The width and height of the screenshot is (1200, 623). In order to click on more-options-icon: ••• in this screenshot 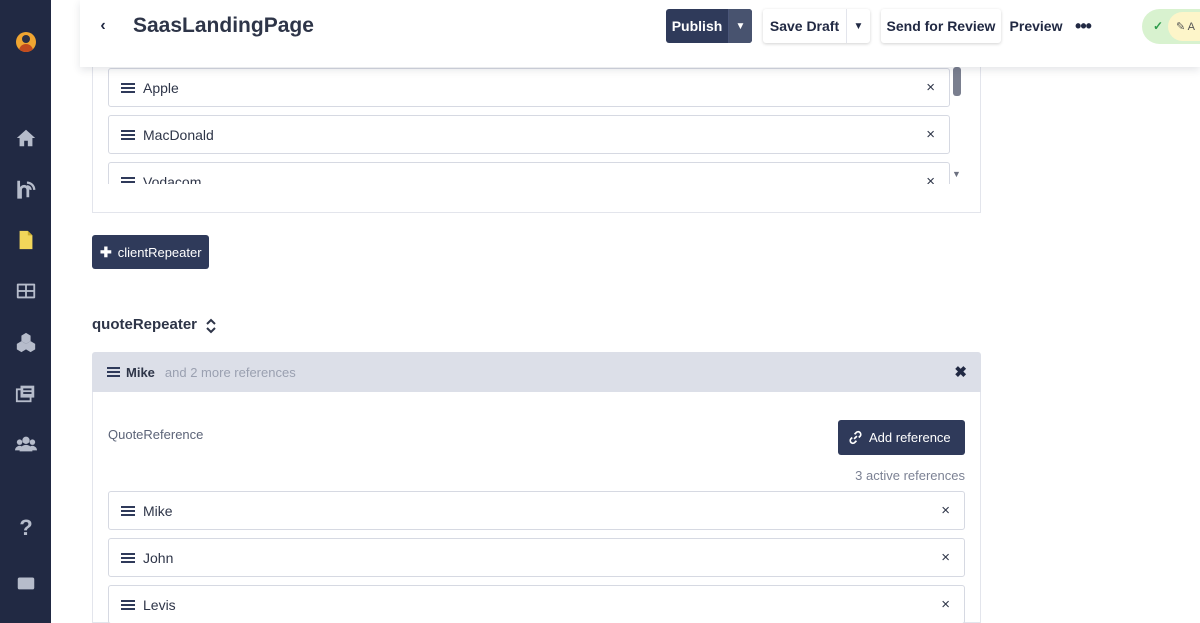, I will do `click(1083, 26)`.